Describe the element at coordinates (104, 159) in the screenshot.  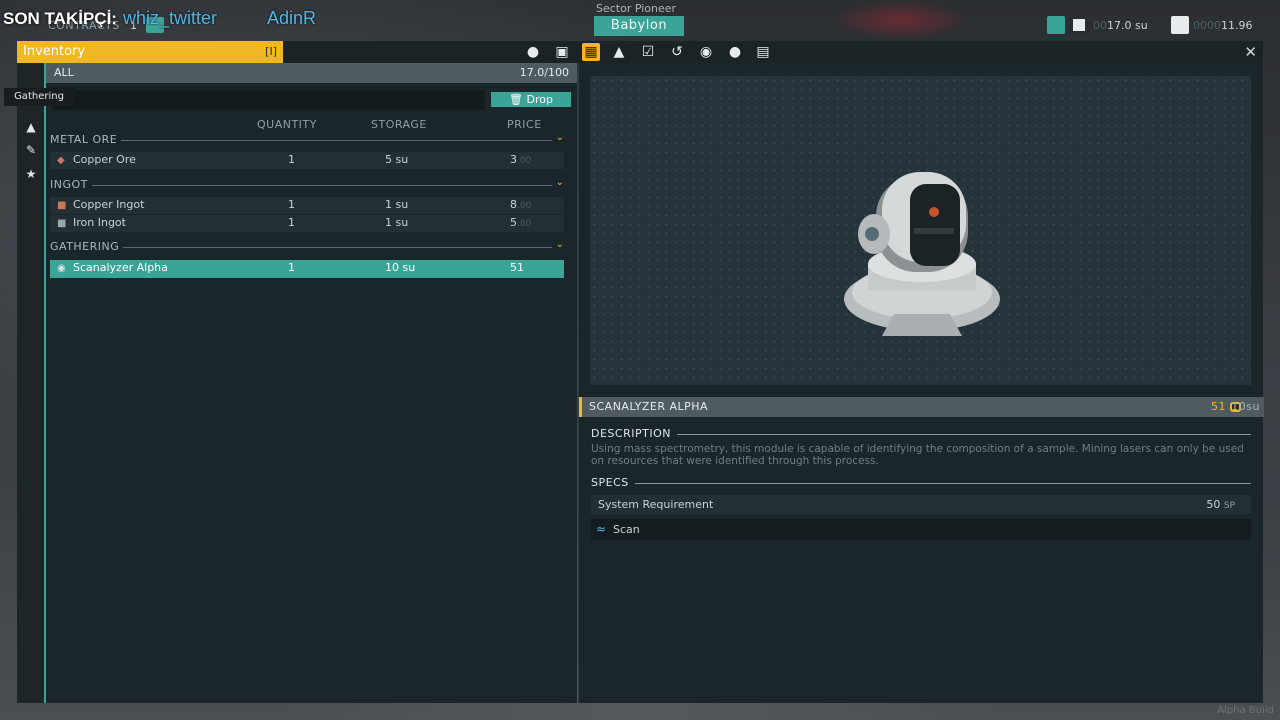
I see `item-name: Copper Ore` at that location.